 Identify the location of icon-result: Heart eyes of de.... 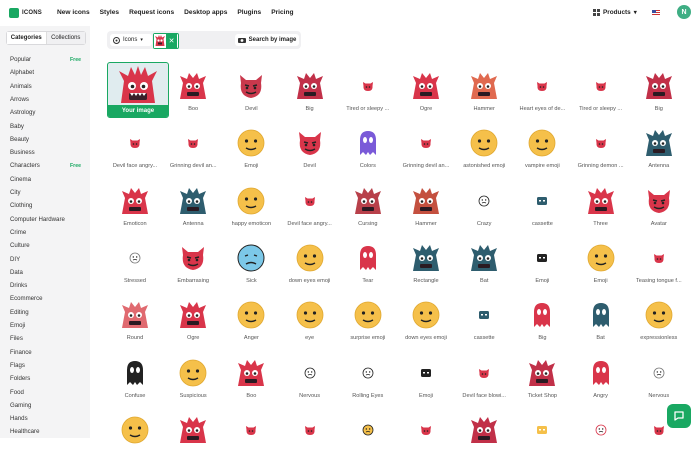
(542, 89).